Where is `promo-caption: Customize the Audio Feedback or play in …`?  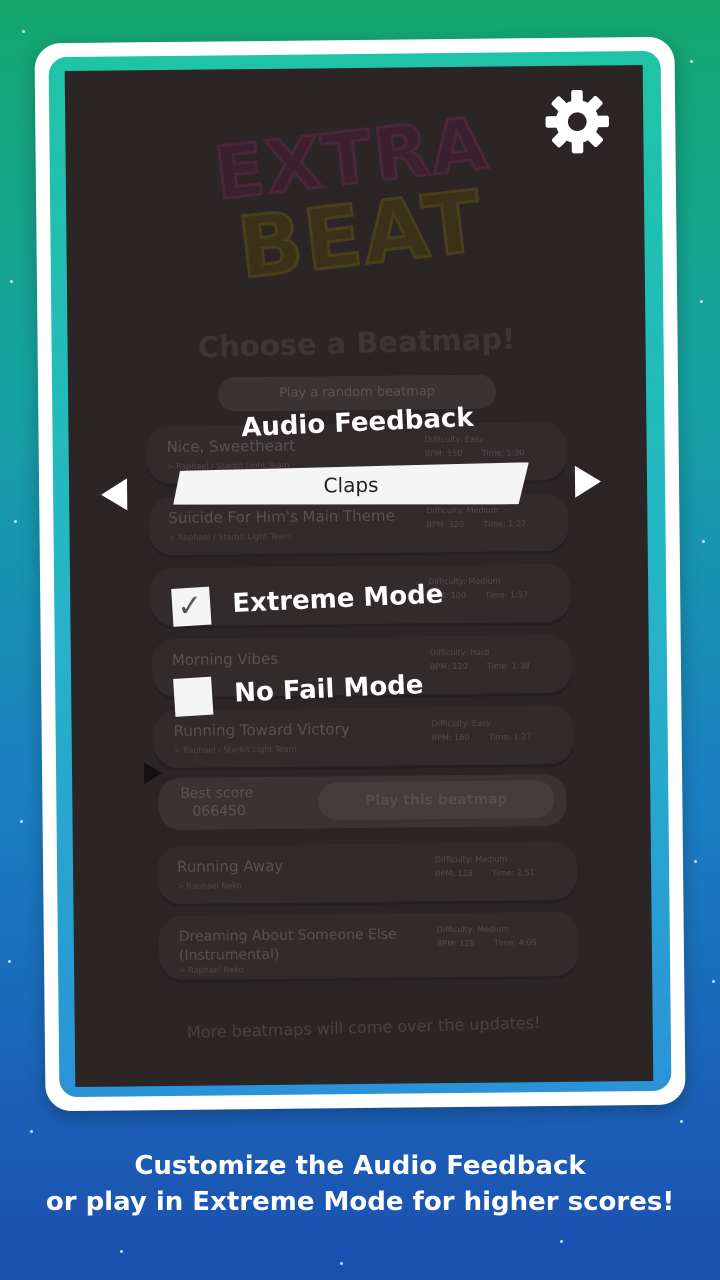 promo-caption: Customize the Audio Feedback or play in … is located at coordinates (360, 1184).